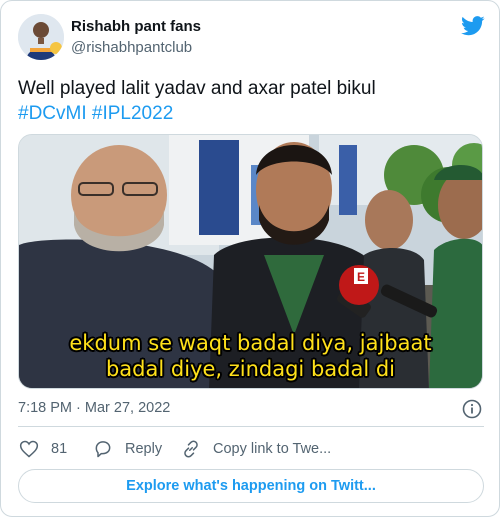 The width and height of the screenshot is (500, 517). Describe the element at coordinates (191, 449) in the screenshot. I see `link-icon` at that location.